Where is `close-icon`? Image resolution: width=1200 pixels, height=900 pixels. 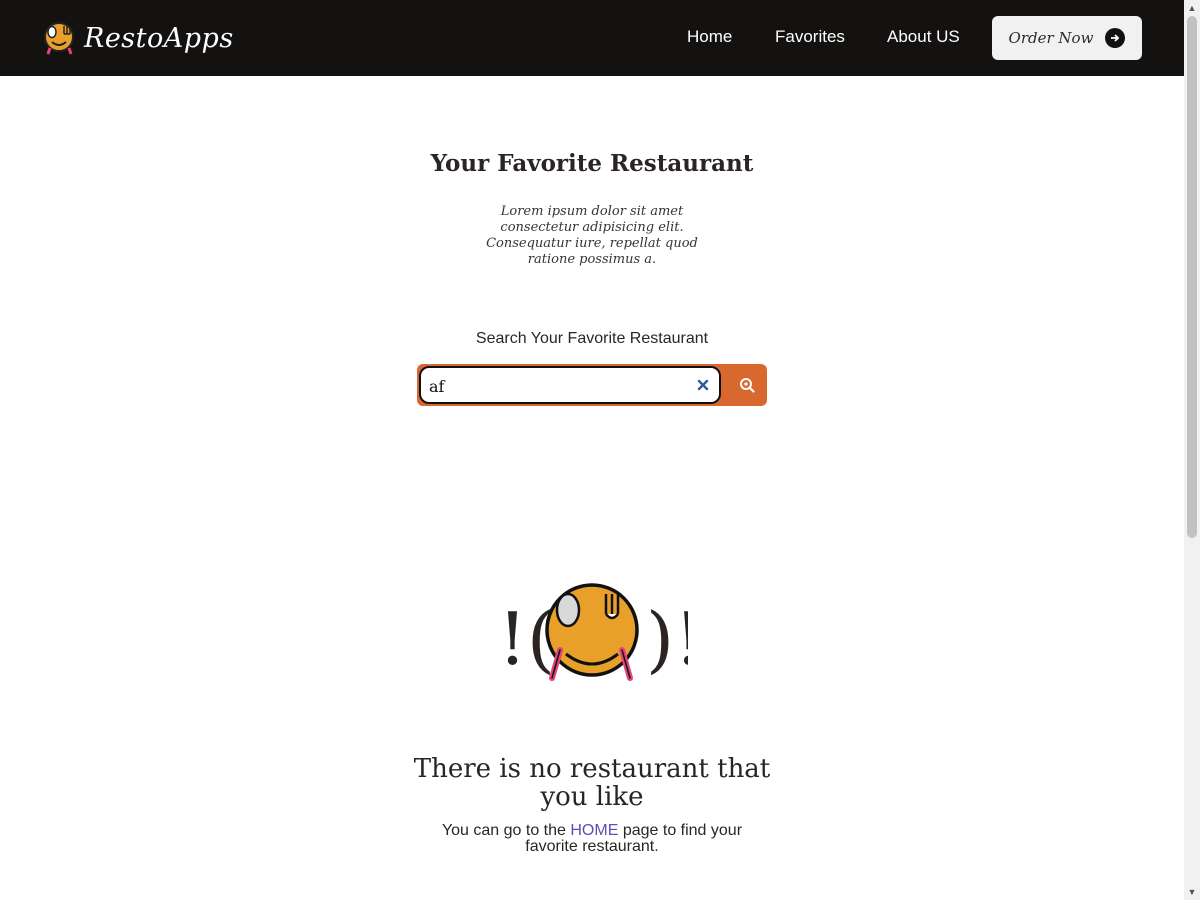
close-icon is located at coordinates (703, 385).